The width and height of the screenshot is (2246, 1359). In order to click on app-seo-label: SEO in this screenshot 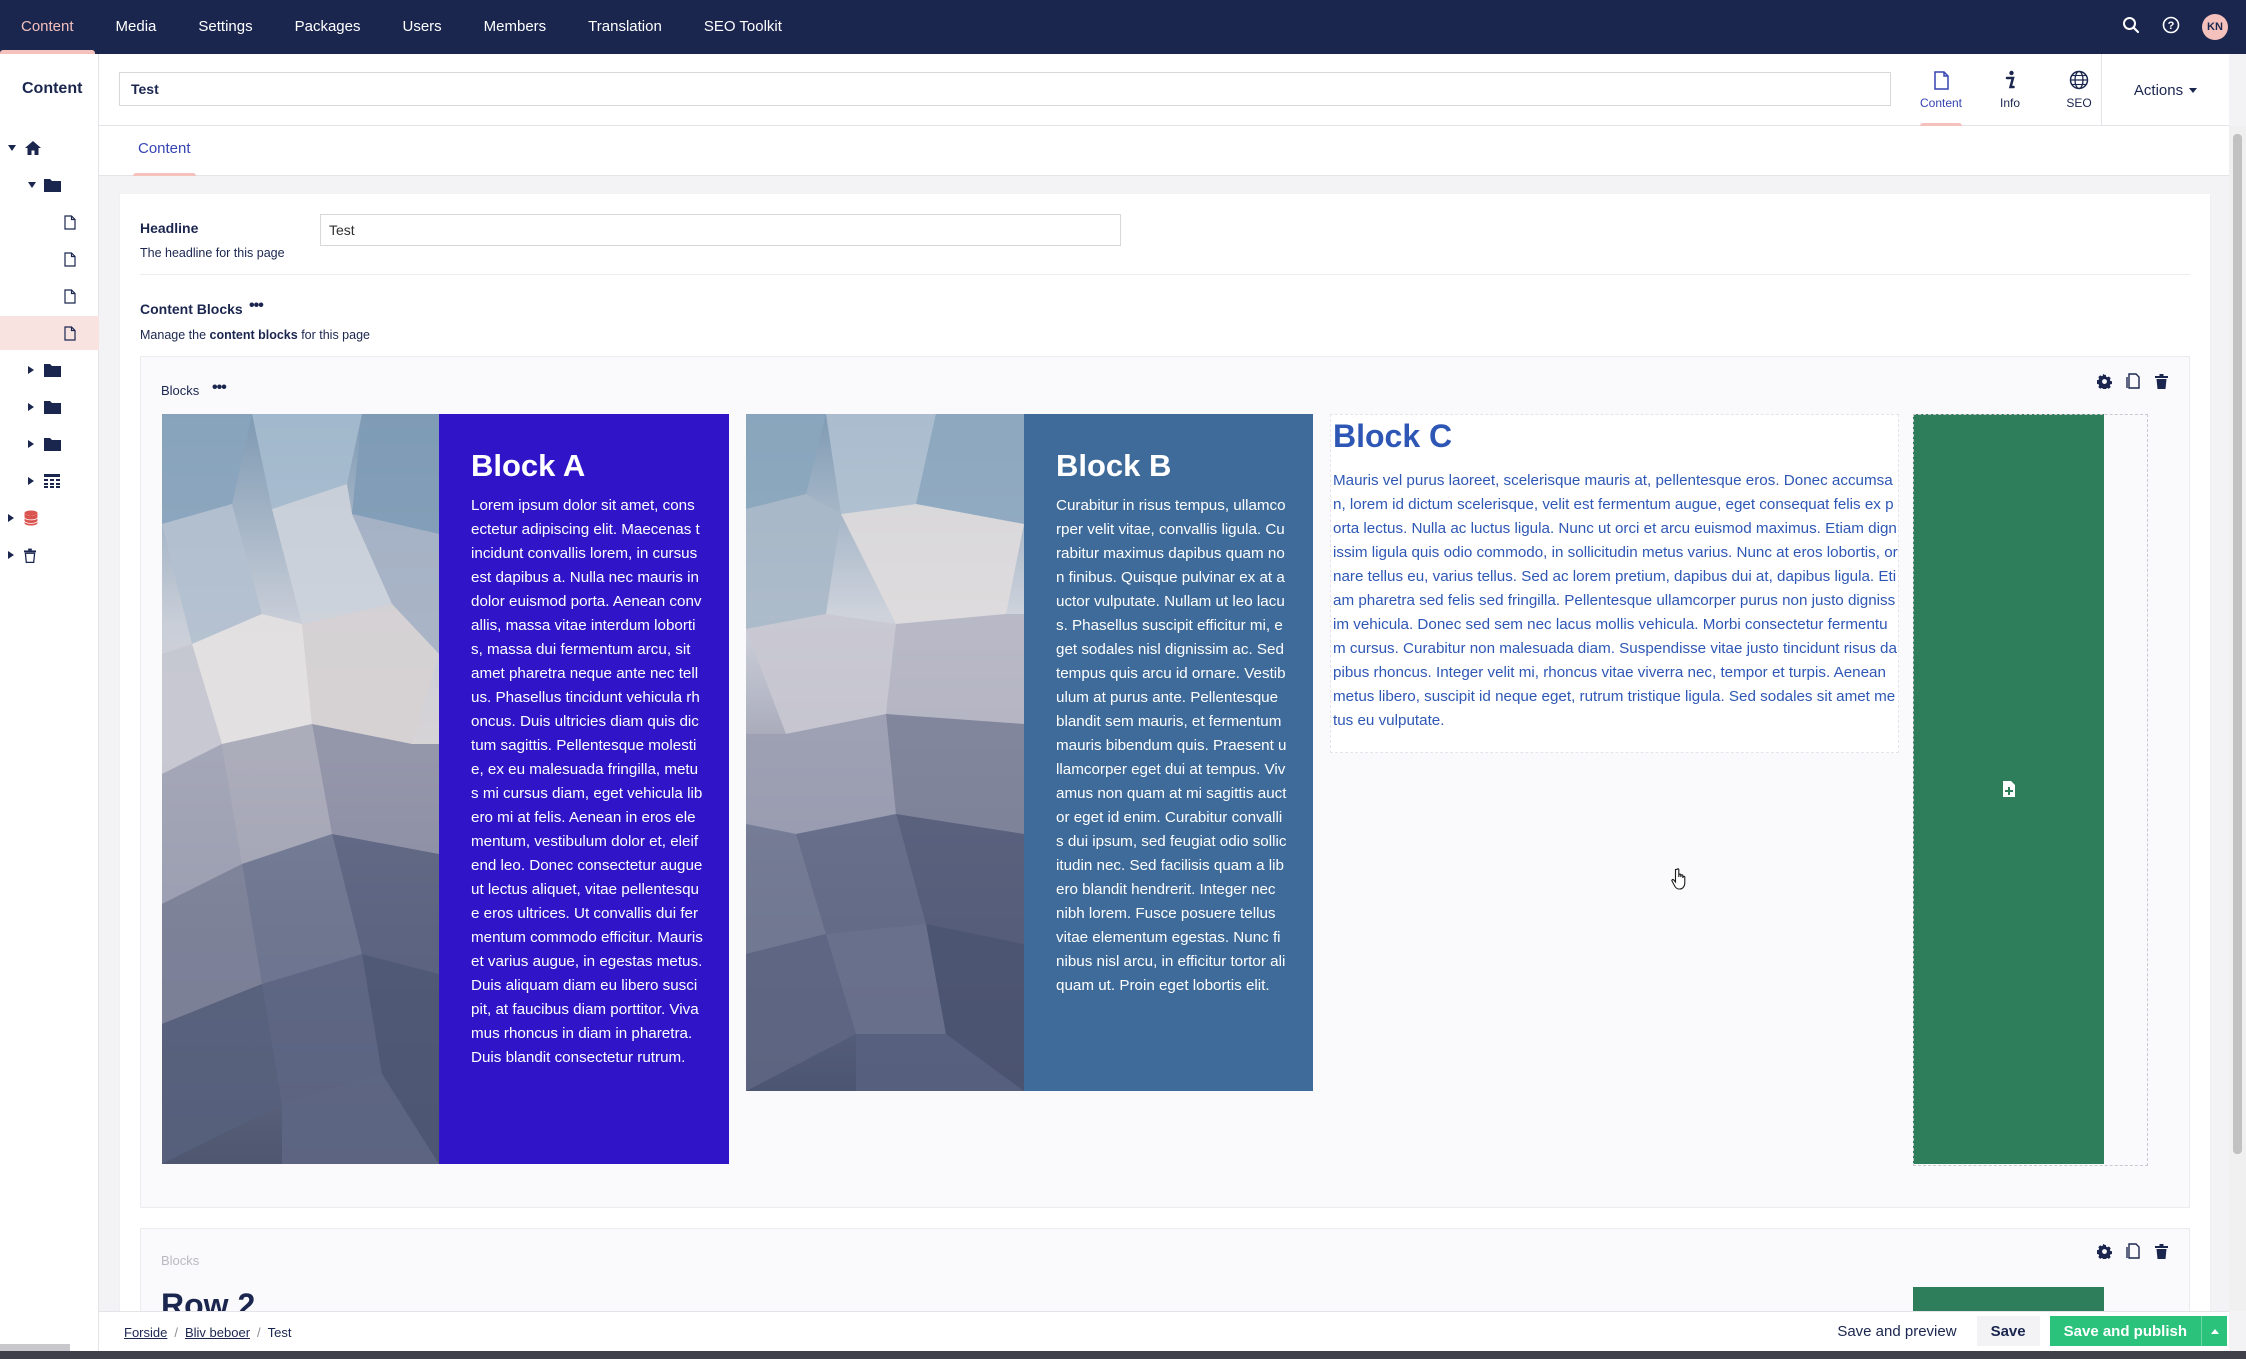, I will do `click(2079, 103)`.